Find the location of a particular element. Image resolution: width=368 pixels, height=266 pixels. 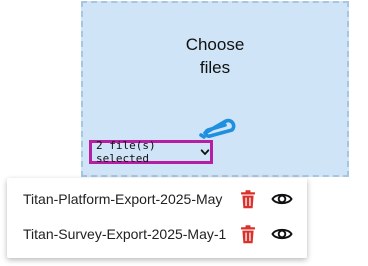

selected-files-label: 2 file(s) selected is located at coordinates (126, 152).